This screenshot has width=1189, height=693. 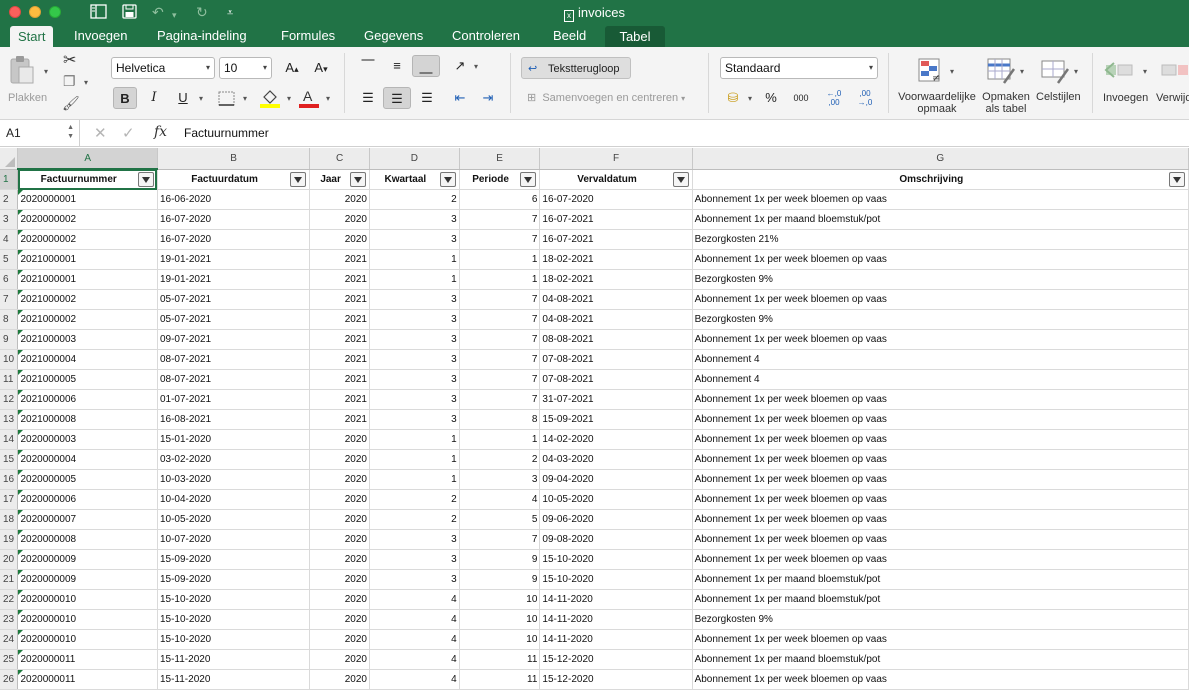 What do you see at coordinates (234, 159) in the screenshot?
I see `column-header-b: B` at bounding box center [234, 159].